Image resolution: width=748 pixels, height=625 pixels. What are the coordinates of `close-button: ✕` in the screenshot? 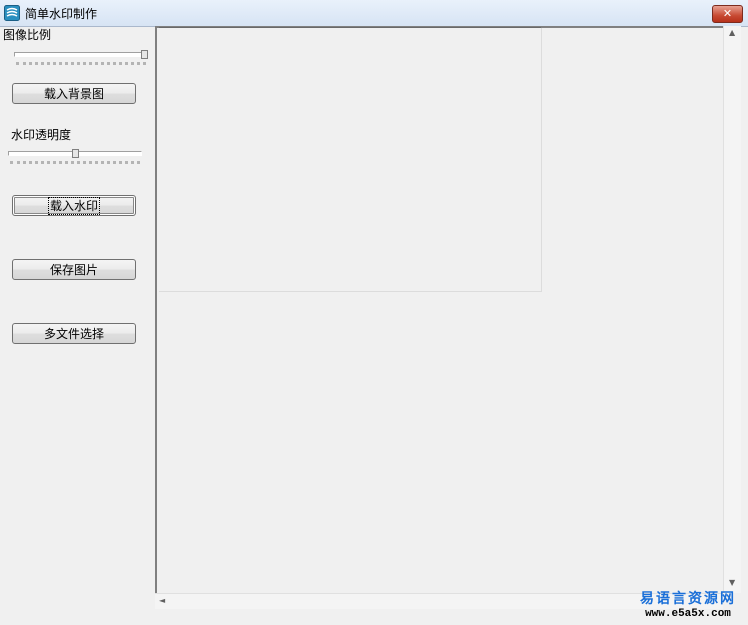 It's located at (727, 14).